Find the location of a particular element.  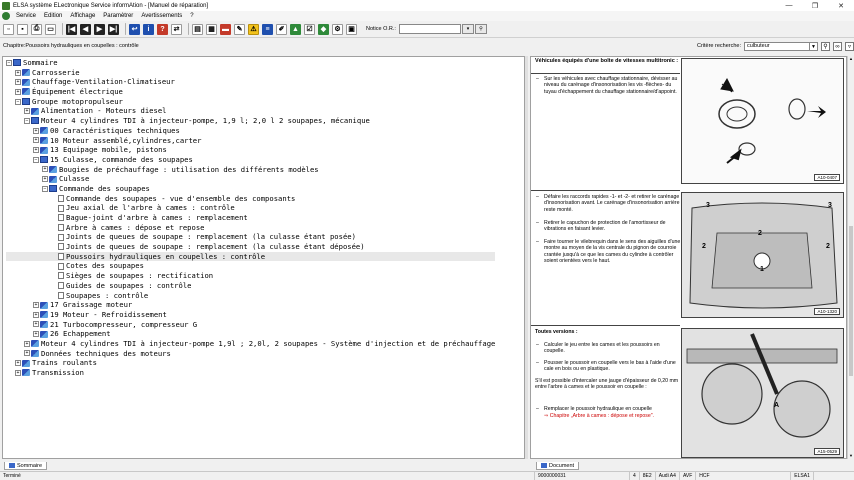

list-icon: ≡ is located at coordinates (267, 29).